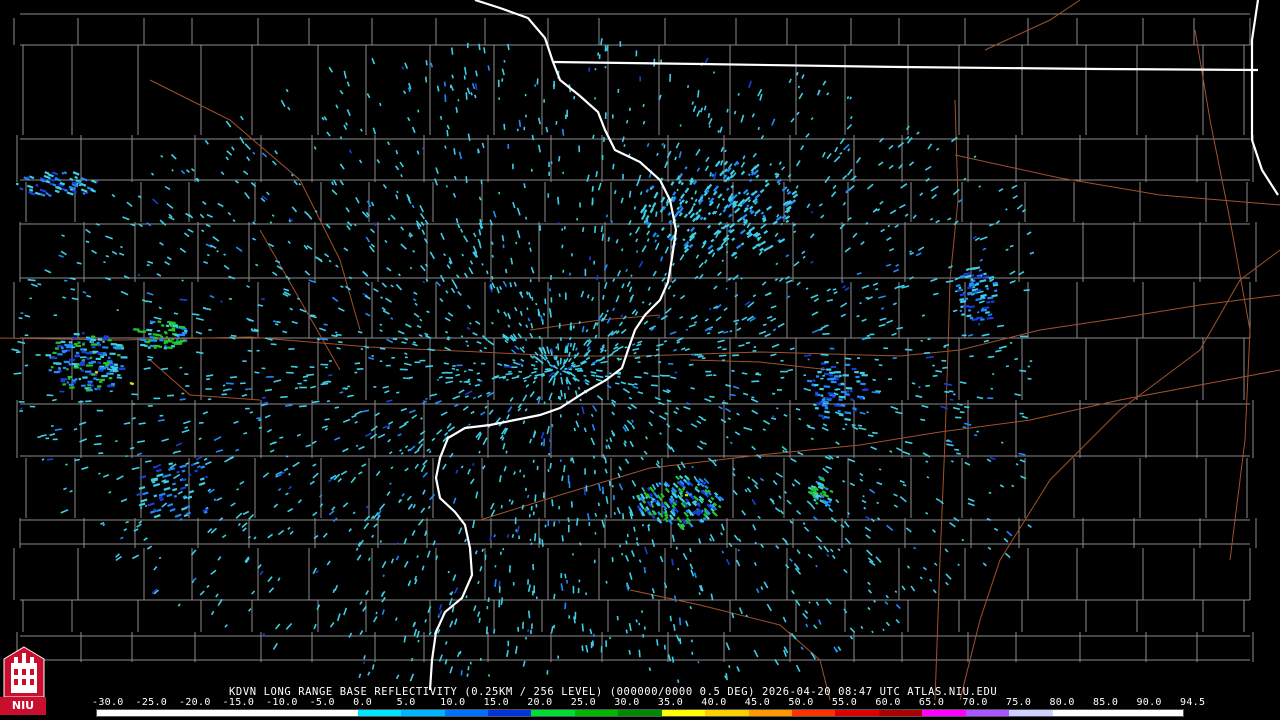 This screenshot has height=720, width=1280. What do you see at coordinates (1193, 702) in the screenshot?
I see `colorbar-label: 94.5` at bounding box center [1193, 702].